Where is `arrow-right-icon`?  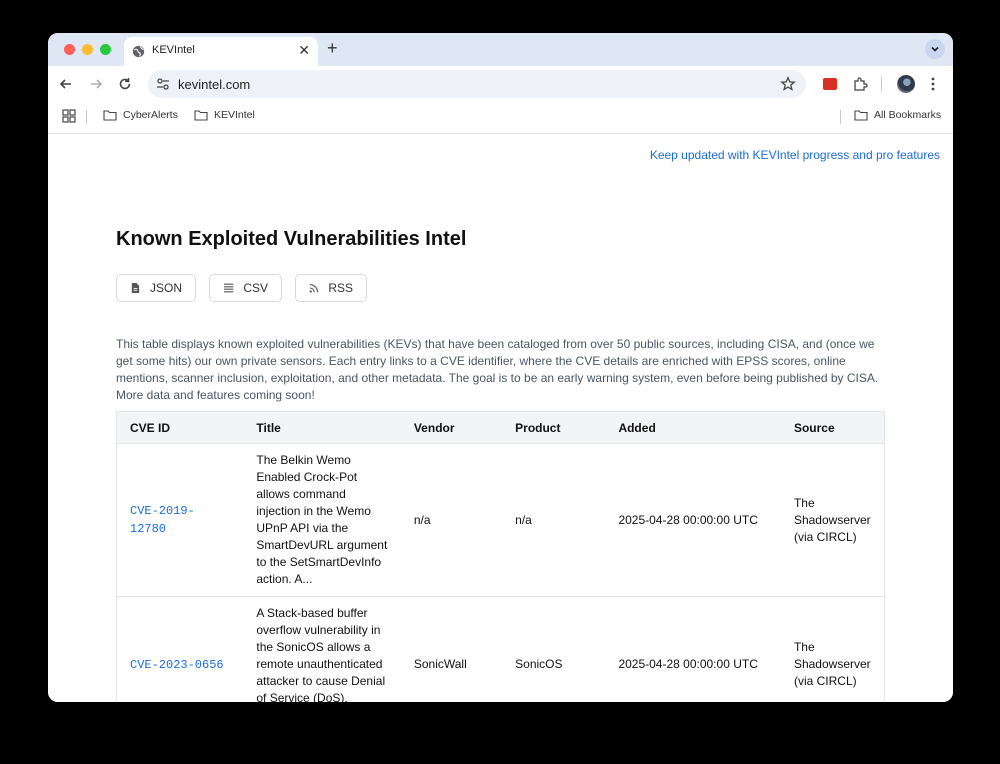 arrow-right-icon is located at coordinates (97, 84).